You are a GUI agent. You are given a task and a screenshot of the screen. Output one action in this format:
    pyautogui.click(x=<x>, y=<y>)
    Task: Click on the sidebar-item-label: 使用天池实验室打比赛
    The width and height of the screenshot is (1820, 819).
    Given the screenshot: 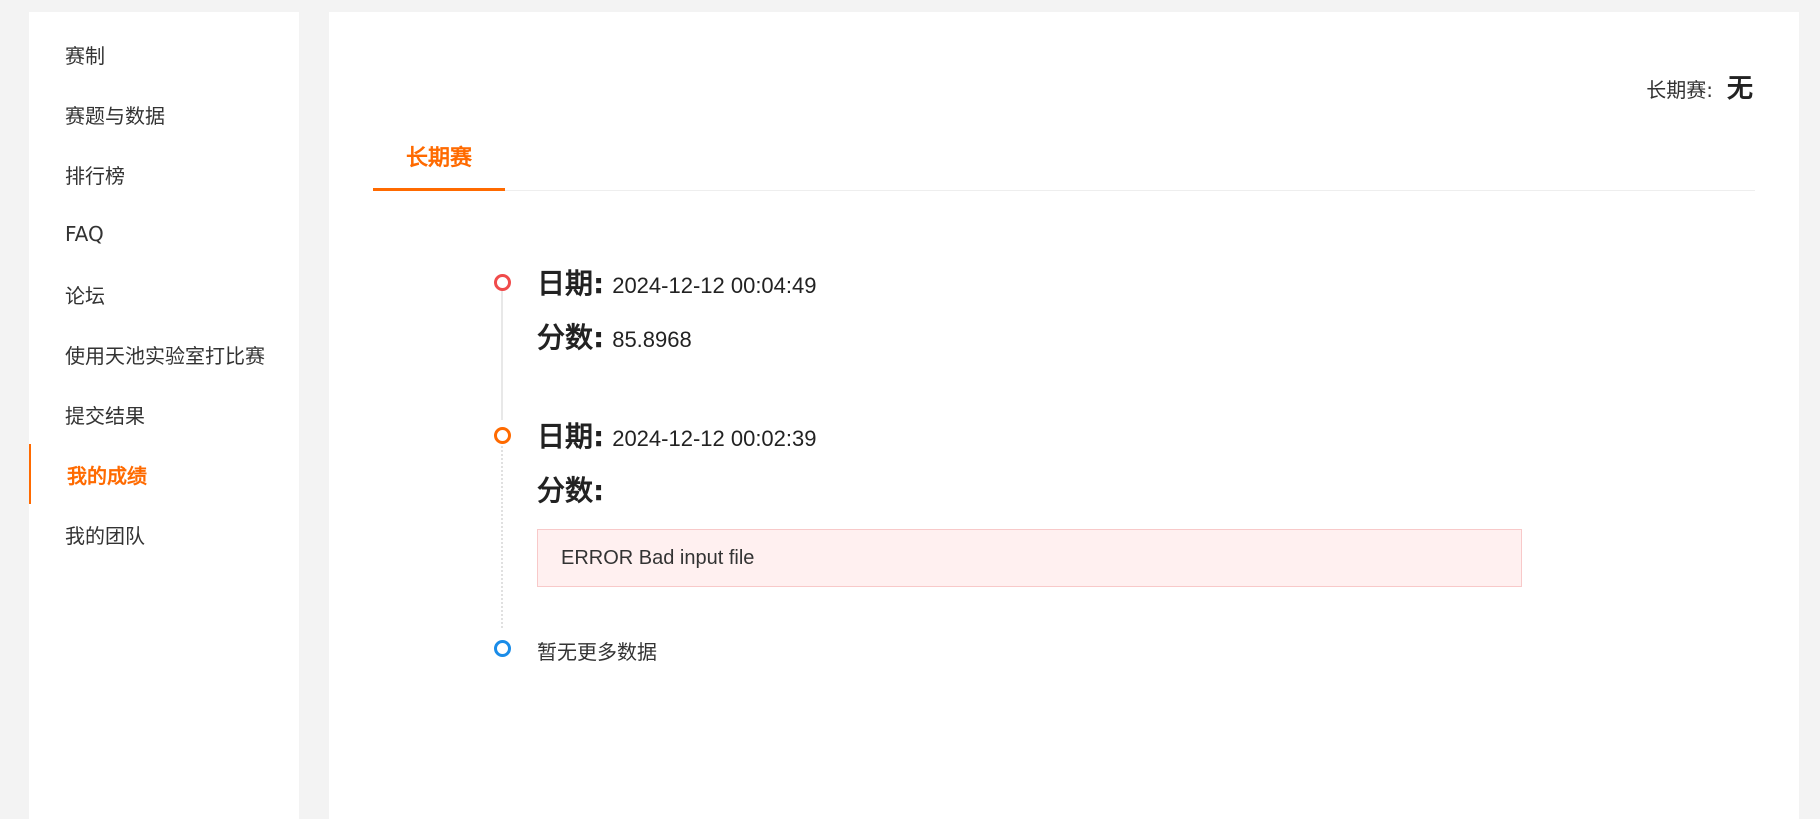 What is the action you would take?
    pyautogui.click(x=165, y=355)
    